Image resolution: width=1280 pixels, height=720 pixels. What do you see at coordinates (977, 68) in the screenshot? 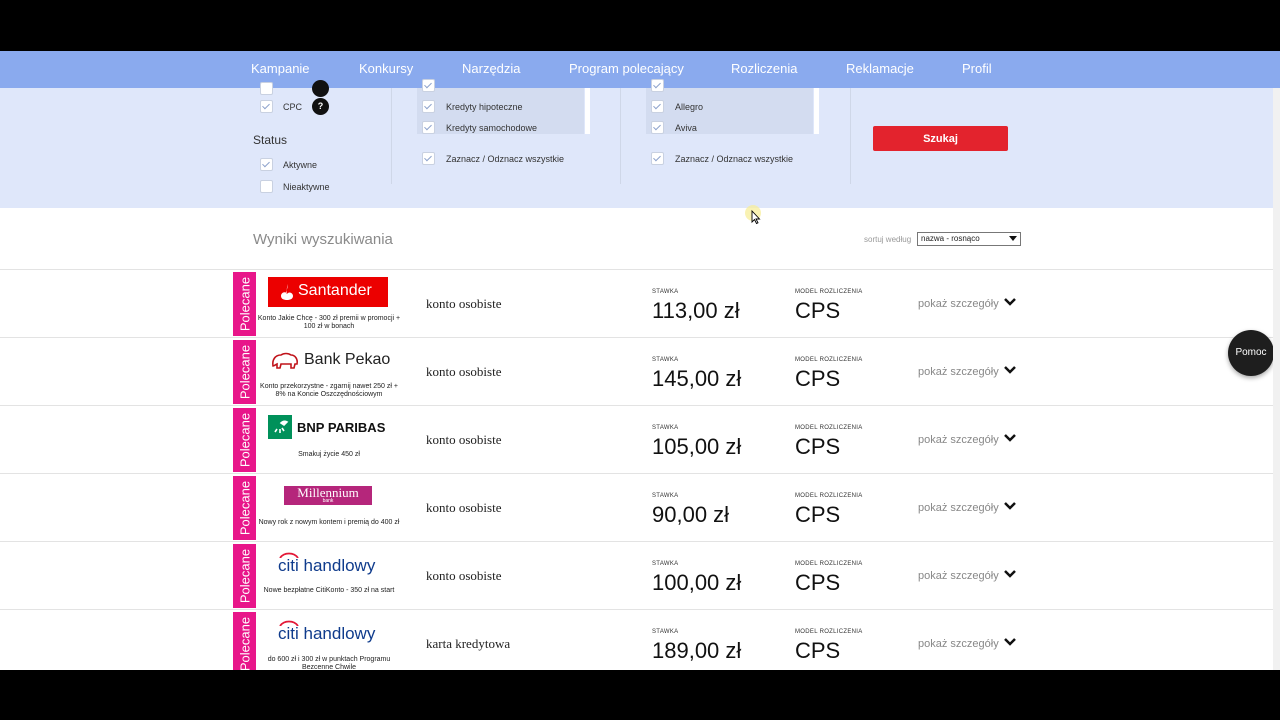
I see `nav-profil: Profil` at bounding box center [977, 68].